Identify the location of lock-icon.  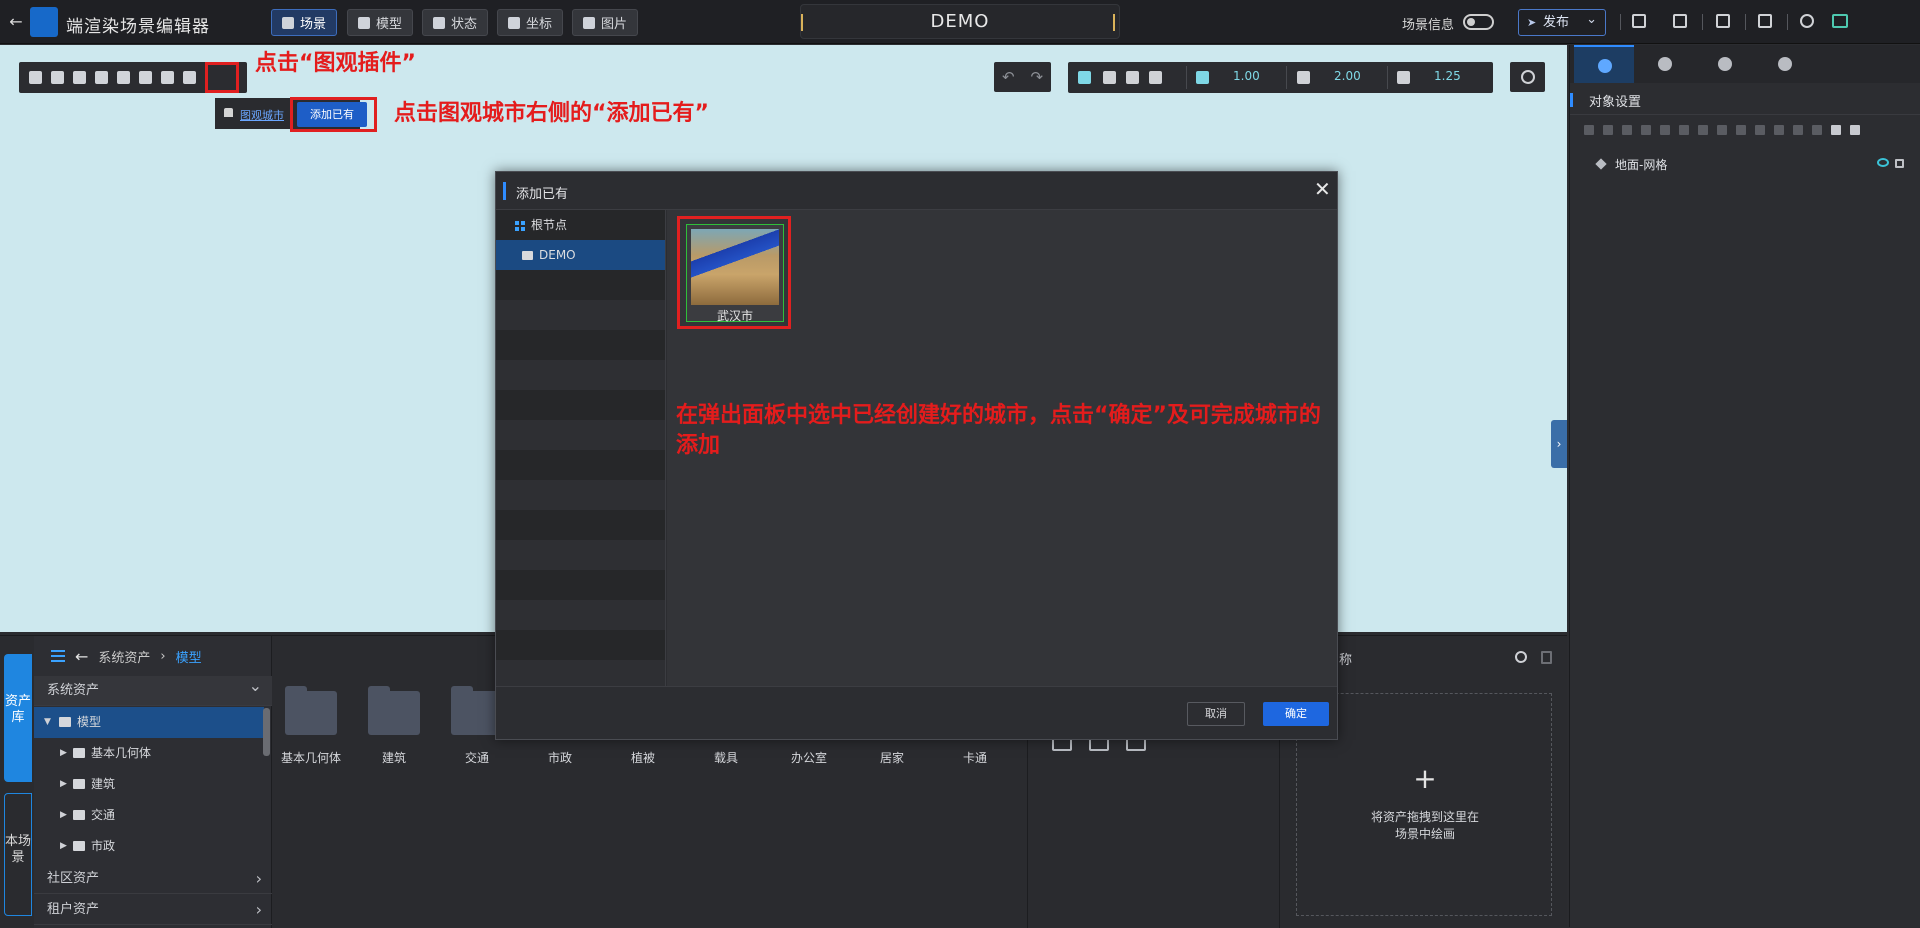
(1899, 163).